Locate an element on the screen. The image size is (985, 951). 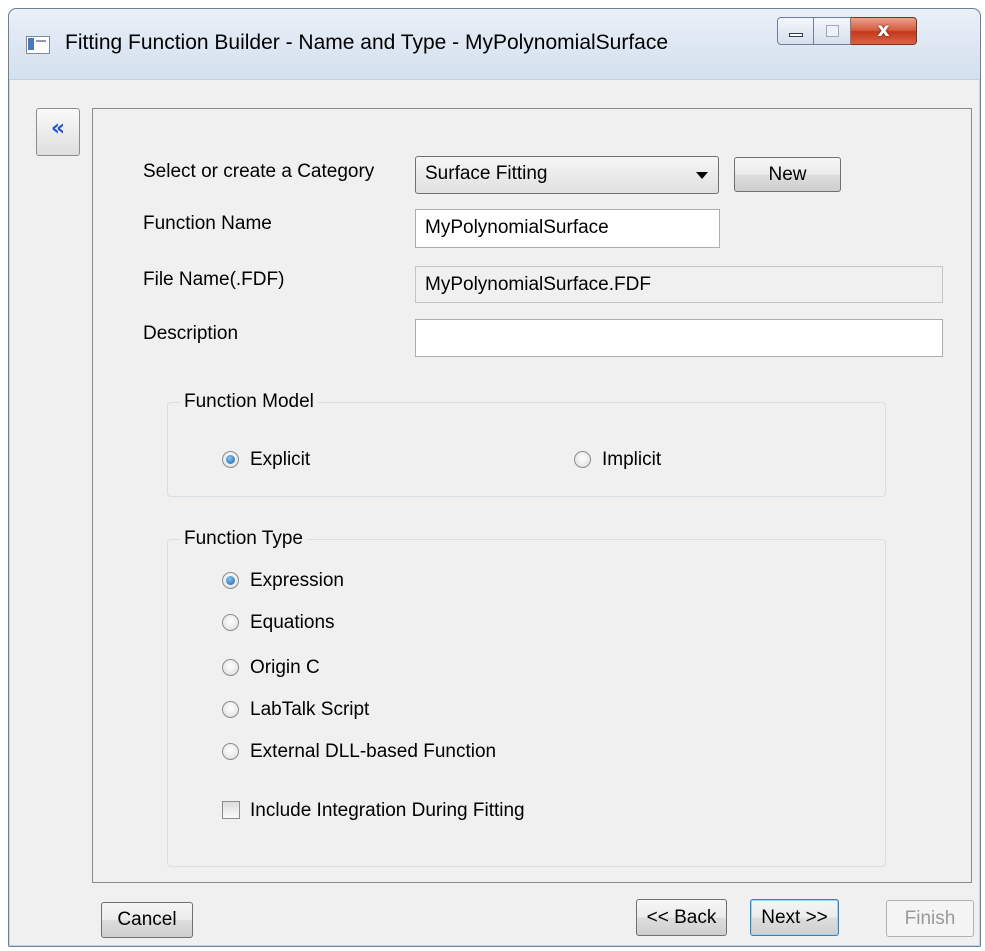
category-label: Select or create a Category is located at coordinates (259, 171).